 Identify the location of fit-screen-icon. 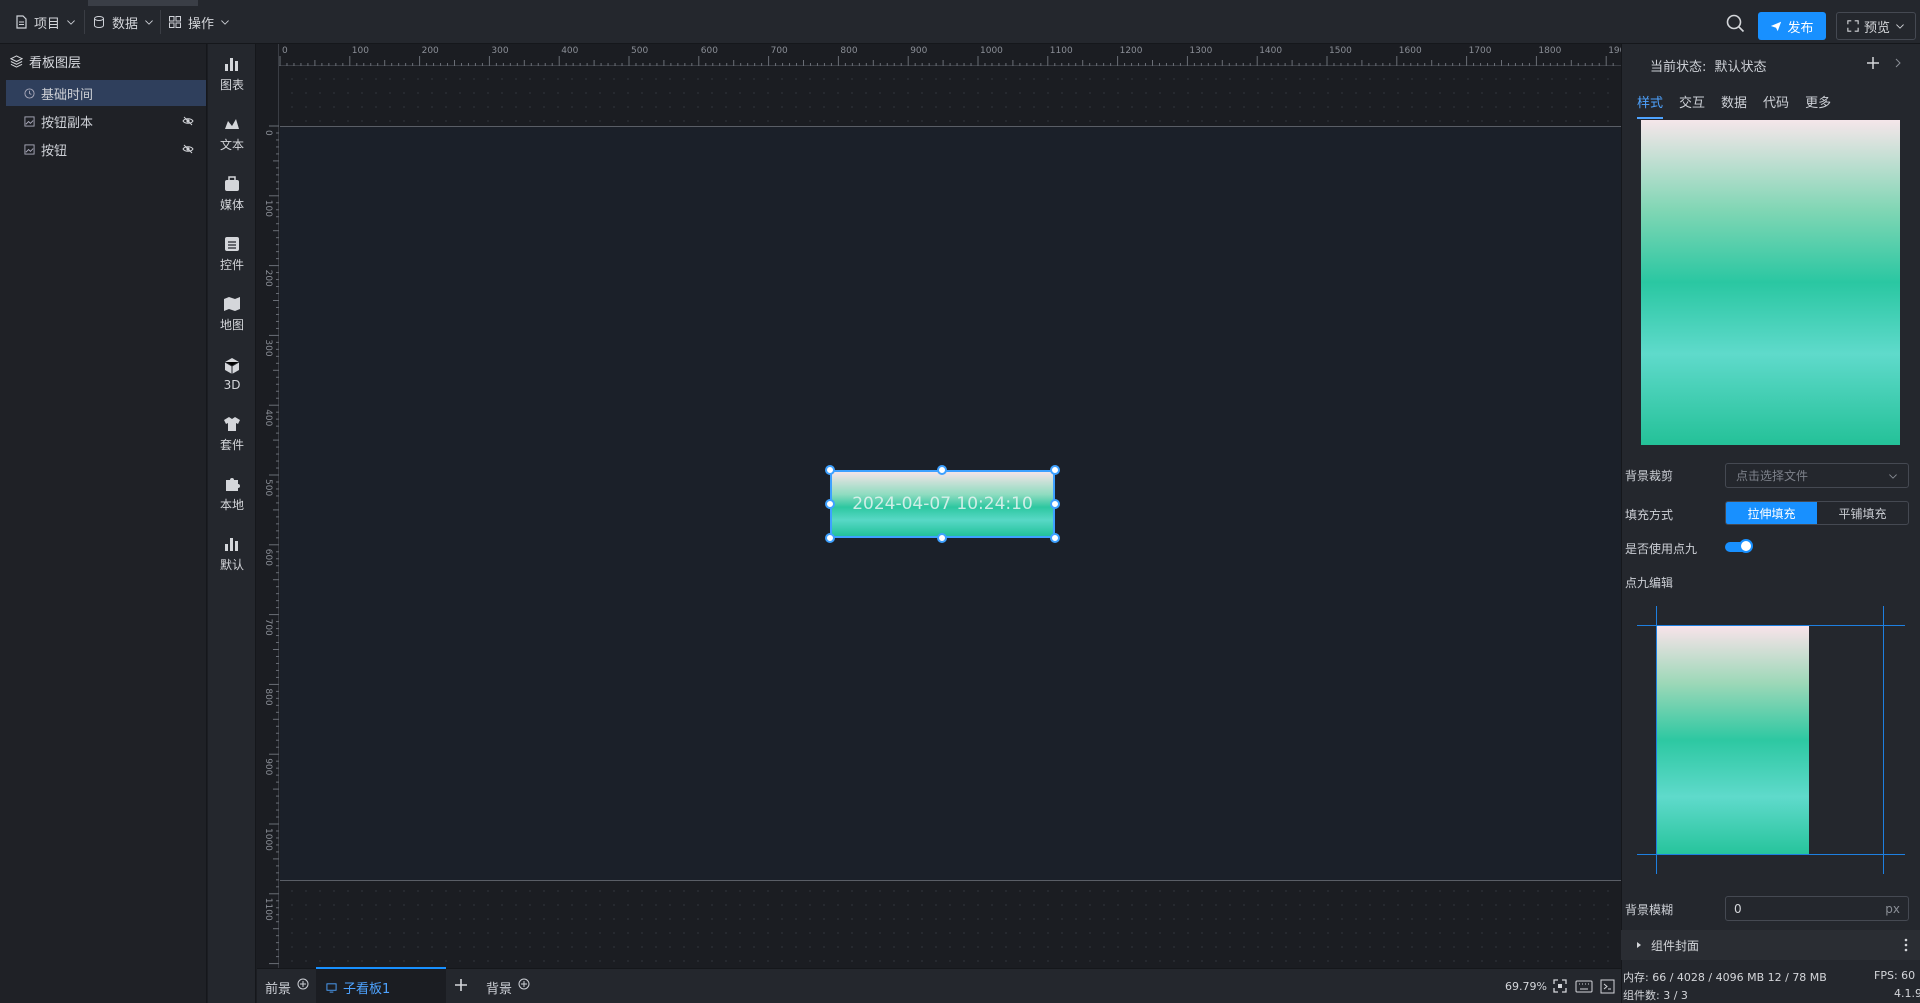
(1560, 986).